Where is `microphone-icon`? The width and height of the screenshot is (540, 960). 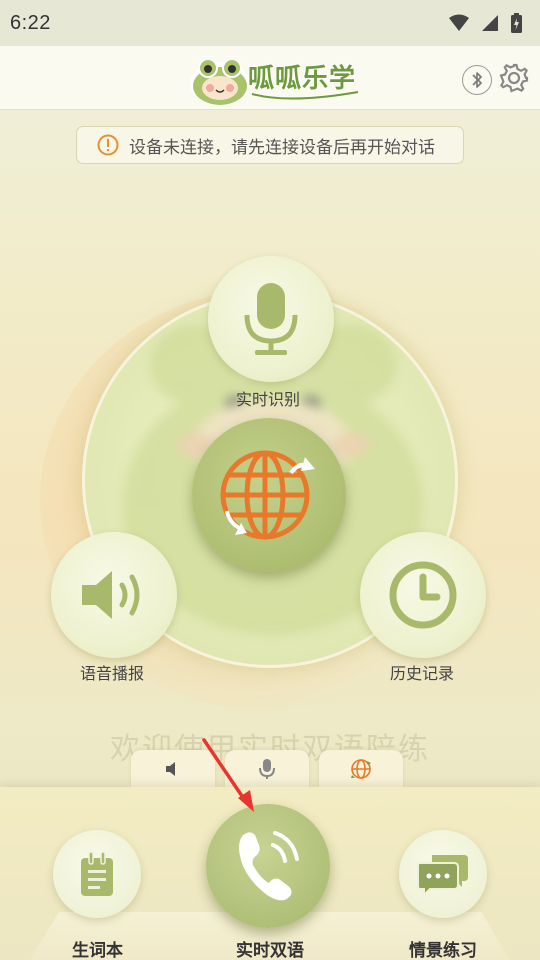
microphone-icon is located at coordinates (271, 319).